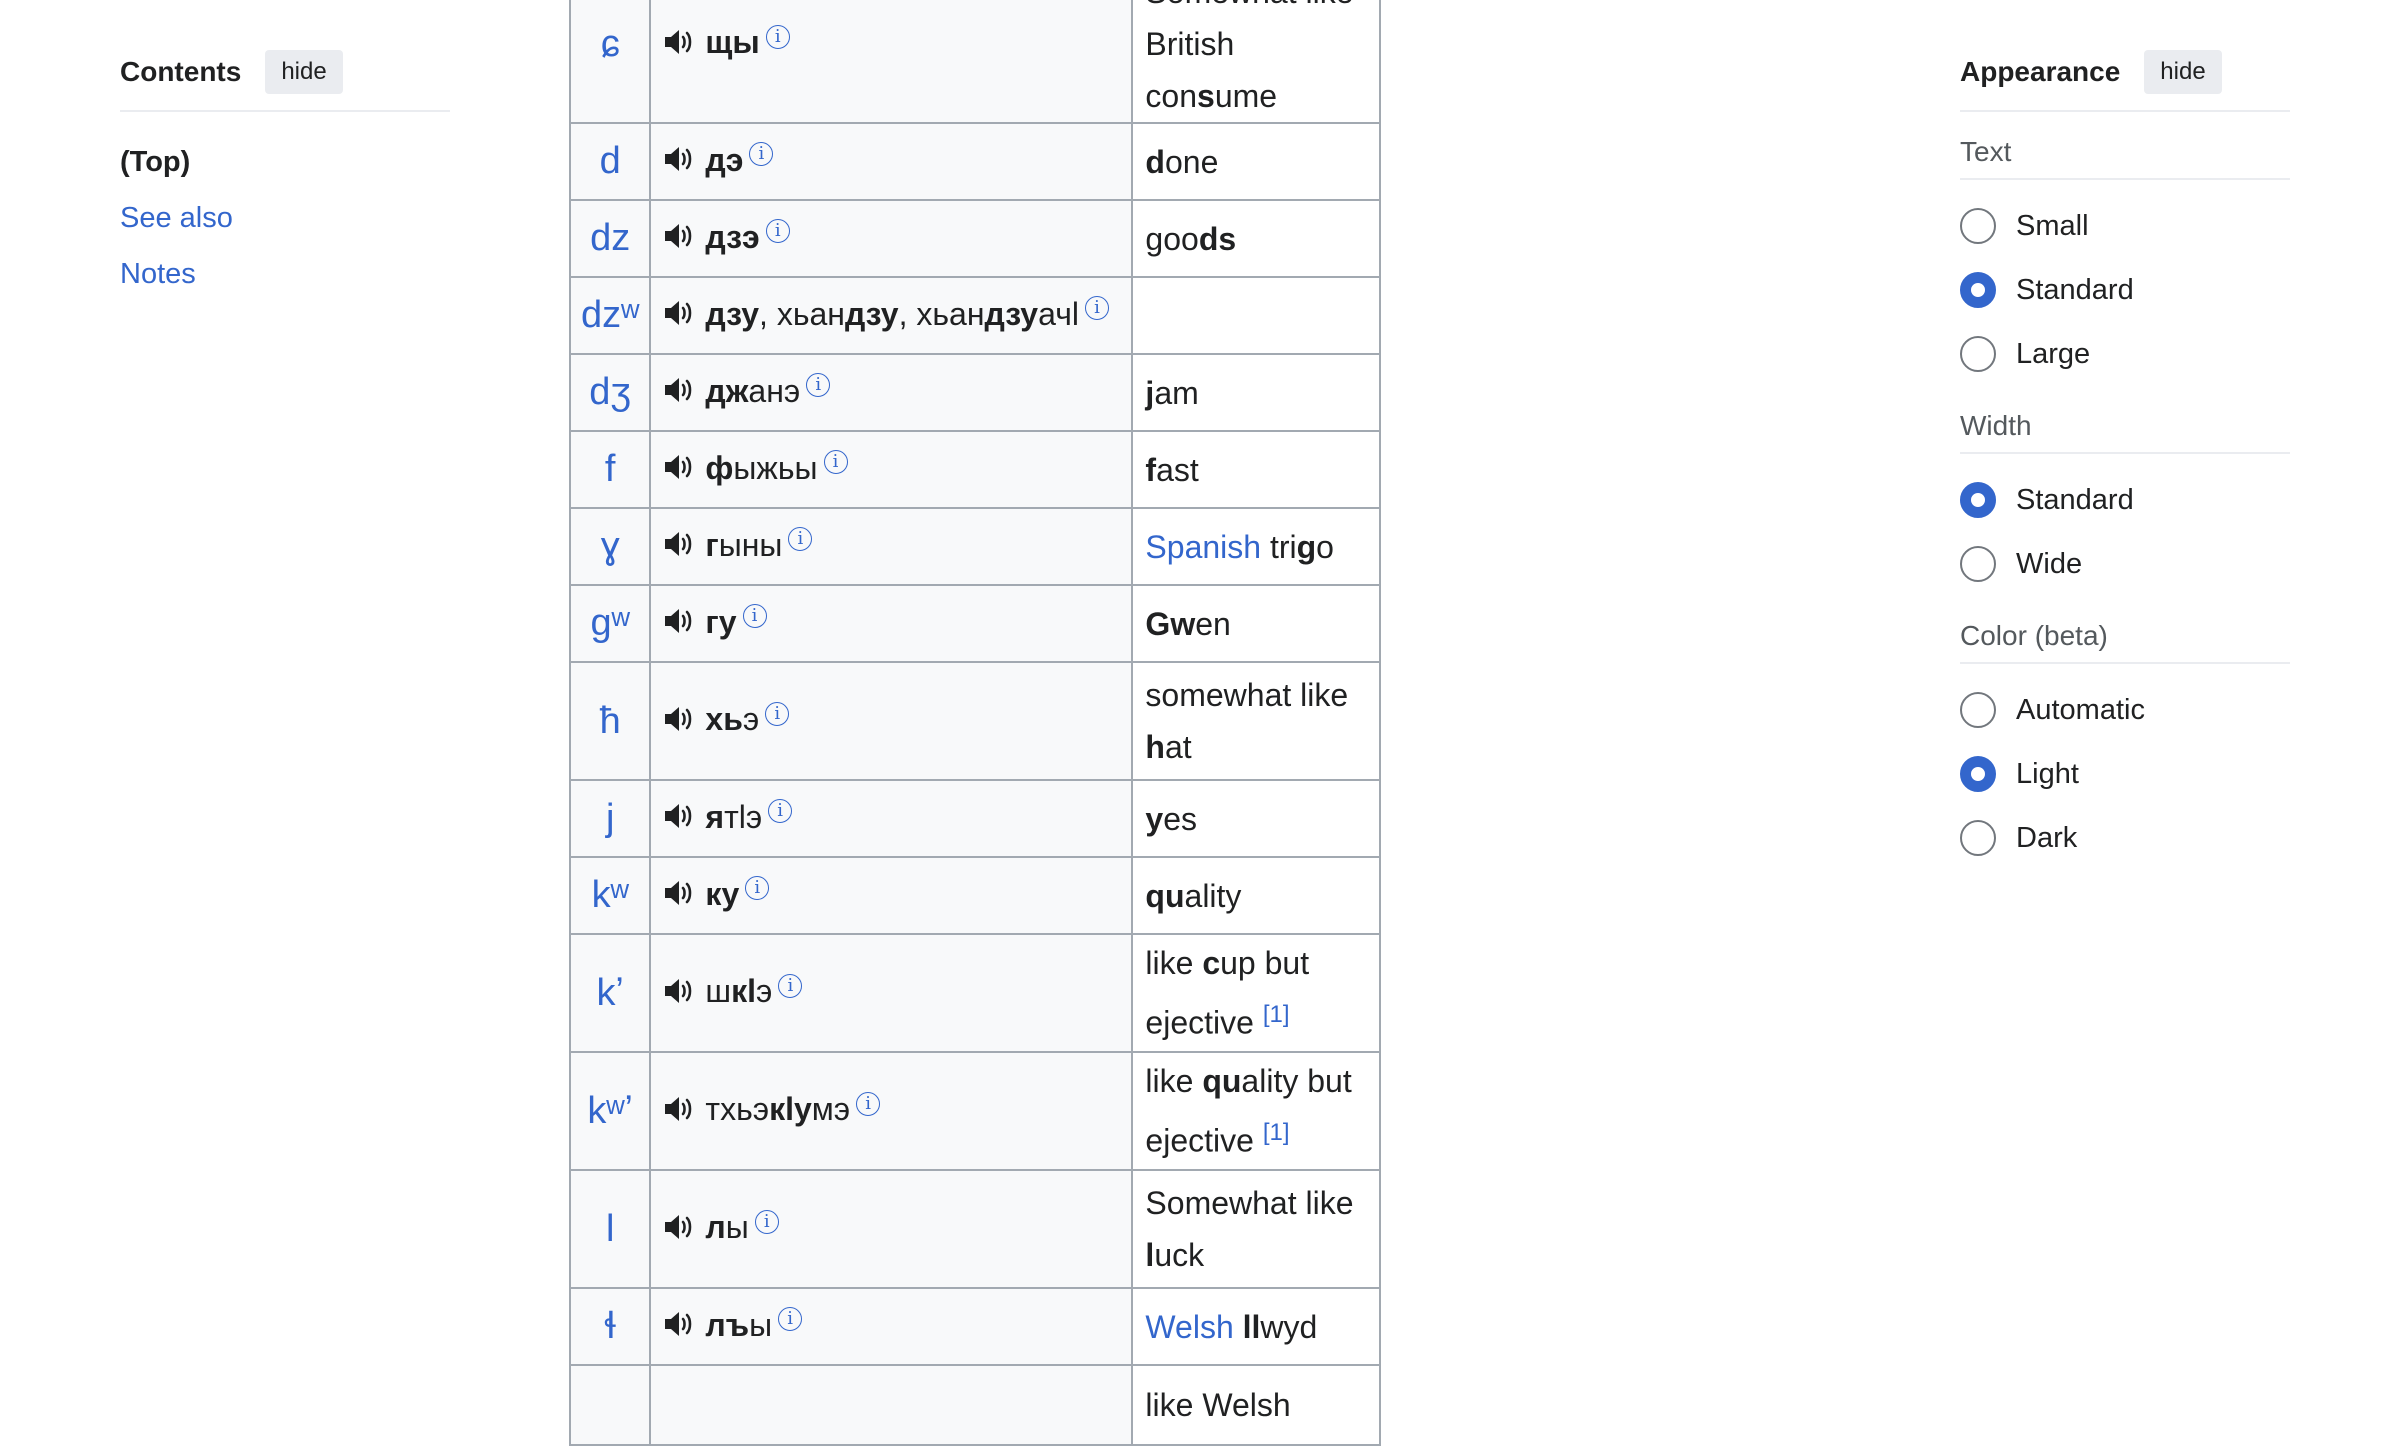 Image resolution: width=2400 pixels, height=1446 pixels. Describe the element at coordinates (752, 391) in the screenshot. I see `example-word: джанэ` at that location.